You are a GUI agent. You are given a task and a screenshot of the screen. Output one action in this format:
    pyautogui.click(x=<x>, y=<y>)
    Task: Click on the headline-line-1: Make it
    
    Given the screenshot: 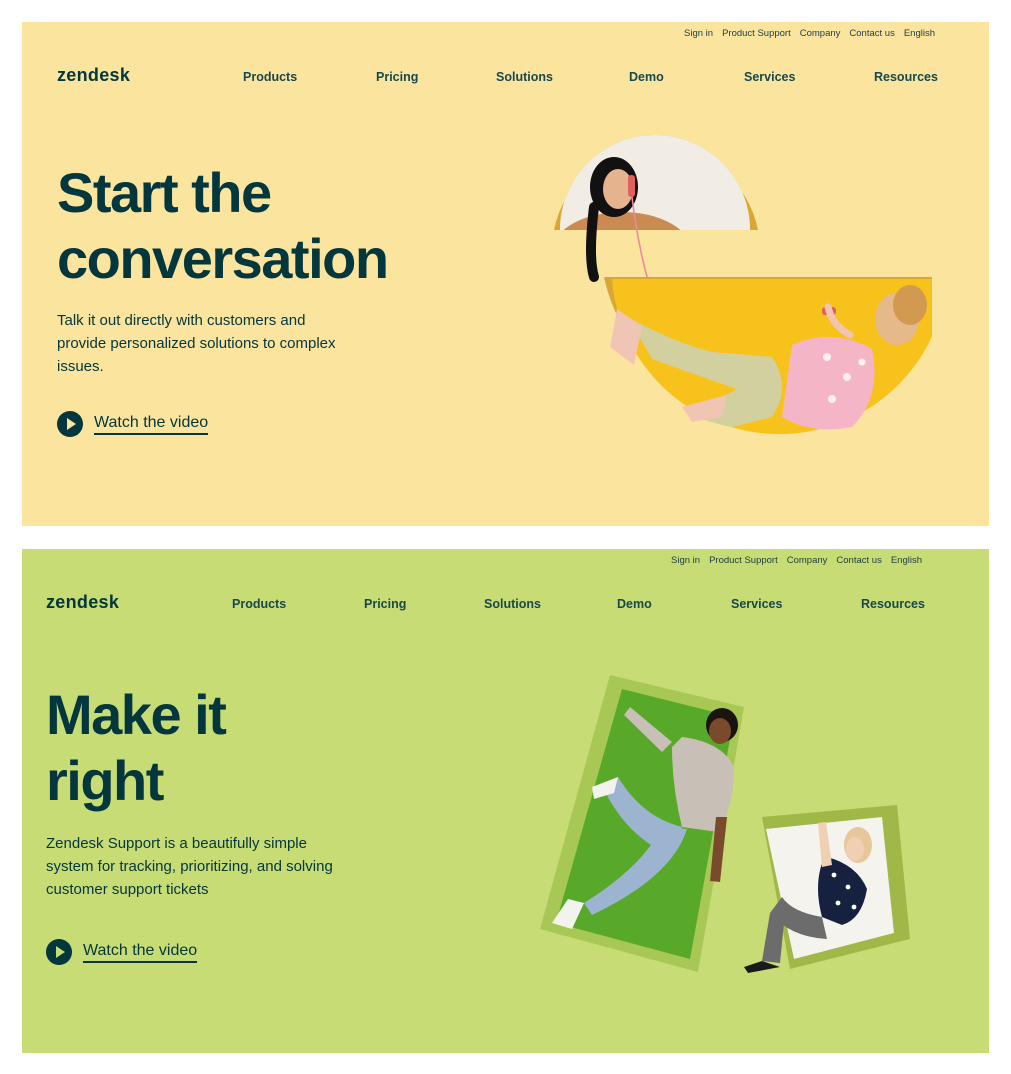 What is the action you would take?
    pyautogui.click(x=136, y=714)
    